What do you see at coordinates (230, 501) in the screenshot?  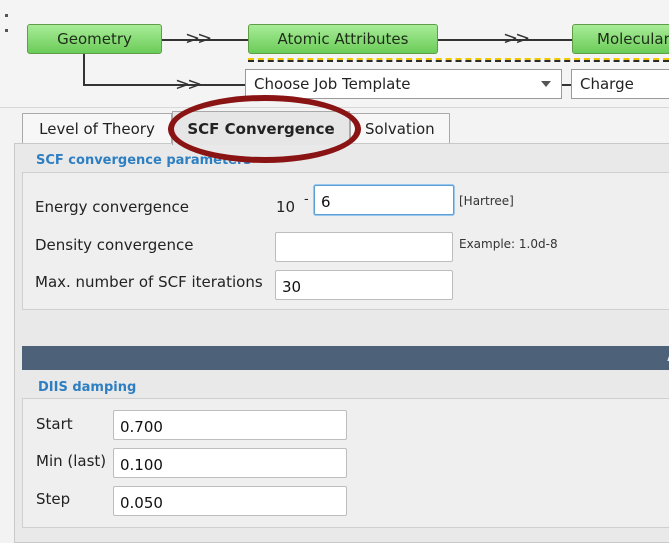 I see `diis-step-input: 0.050` at bounding box center [230, 501].